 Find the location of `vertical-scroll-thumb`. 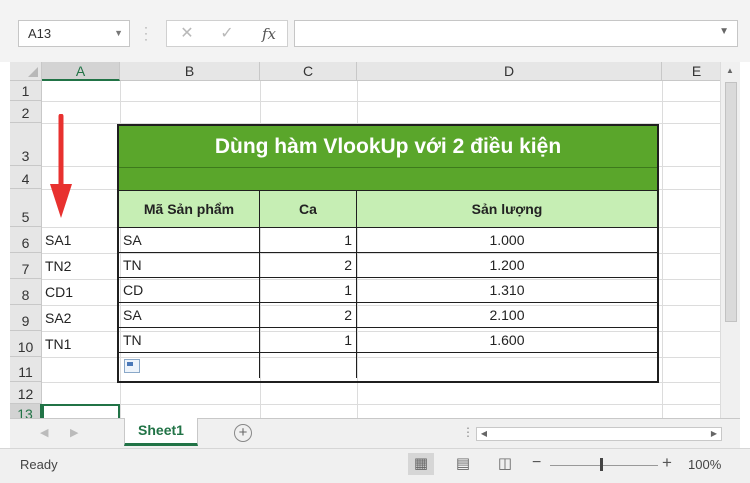

vertical-scroll-thumb is located at coordinates (731, 202).